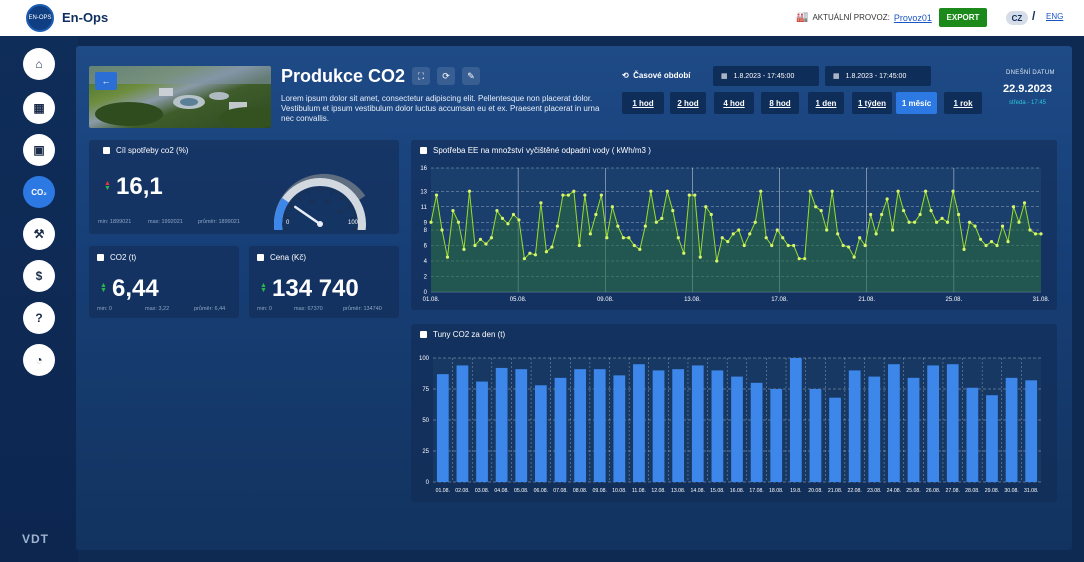 The height and width of the screenshot is (562, 1084). Describe the element at coordinates (913, 491) in the screenshot. I see `x-tick-label: 25.08.` at that location.